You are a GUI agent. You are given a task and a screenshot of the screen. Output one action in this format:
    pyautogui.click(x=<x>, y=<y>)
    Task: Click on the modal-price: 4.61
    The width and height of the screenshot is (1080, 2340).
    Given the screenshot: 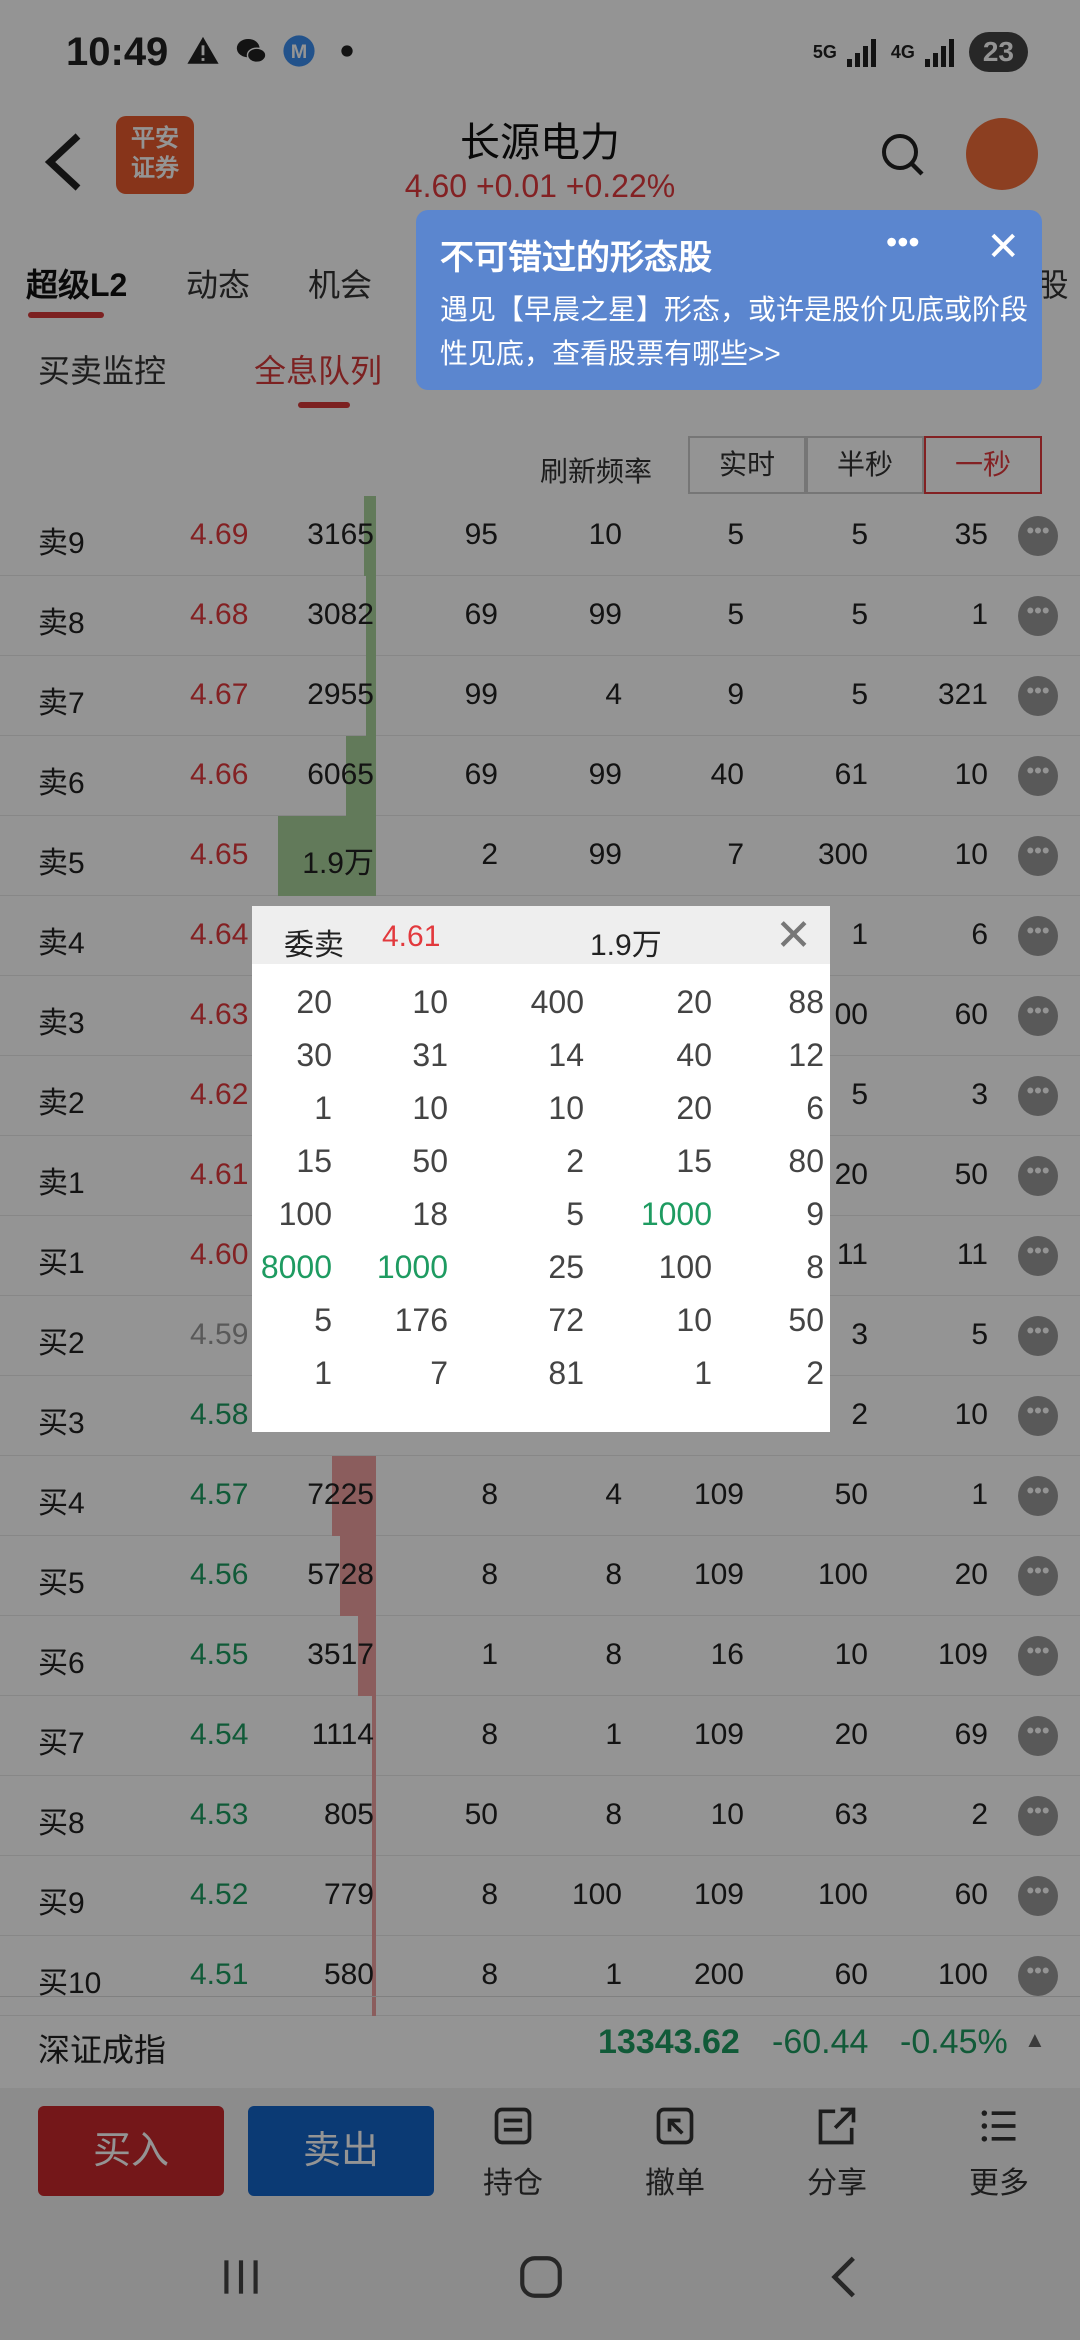 What is the action you would take?
    pyautogui.click(x=411, y=936)
    